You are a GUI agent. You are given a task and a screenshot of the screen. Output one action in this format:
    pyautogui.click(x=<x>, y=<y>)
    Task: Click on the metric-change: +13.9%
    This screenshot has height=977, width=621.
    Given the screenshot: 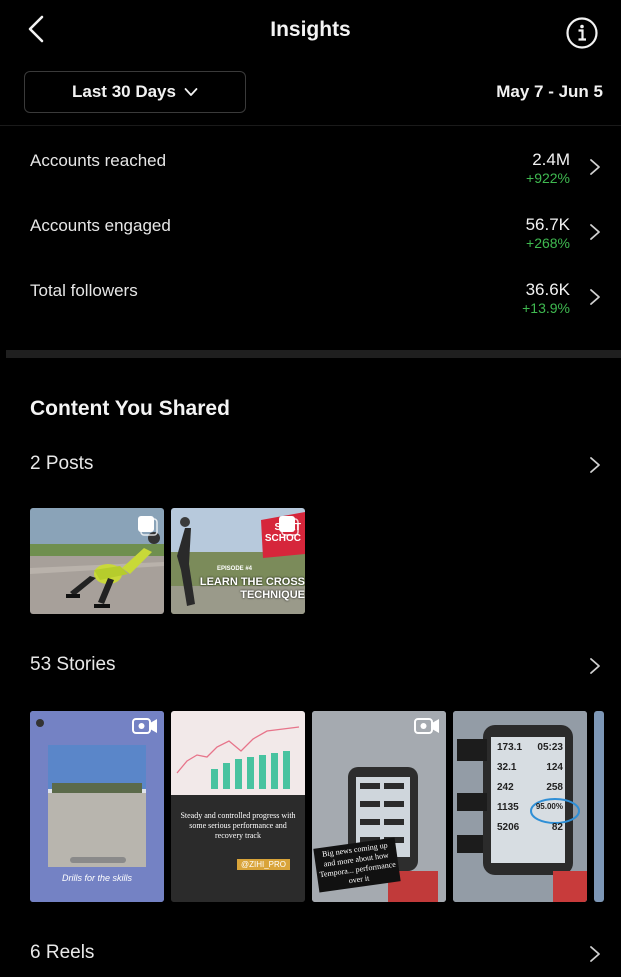 What is the action you would take?
    pyautogui.click(x=546, y=308)
    